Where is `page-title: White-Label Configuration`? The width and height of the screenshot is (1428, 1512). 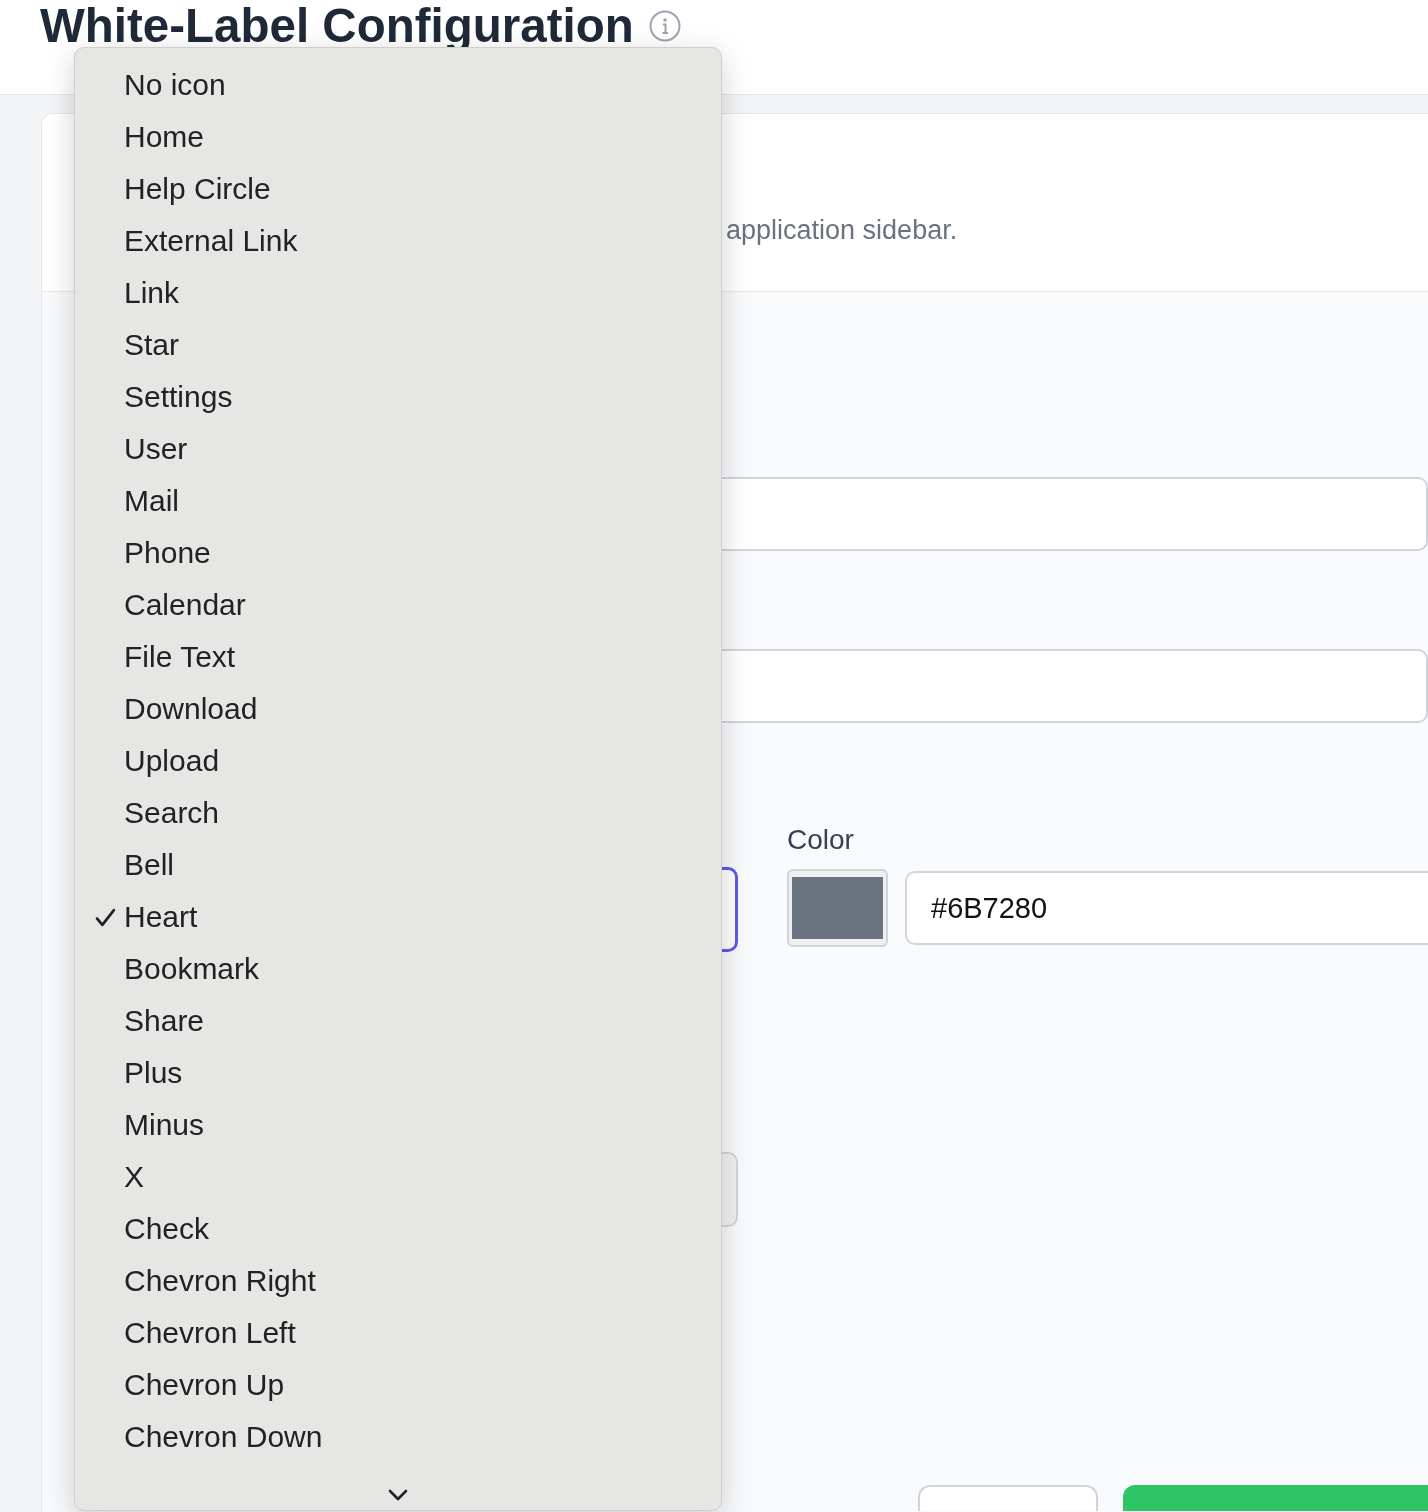 page-title: White-Label Configuration is located at coordinates (337, 26).